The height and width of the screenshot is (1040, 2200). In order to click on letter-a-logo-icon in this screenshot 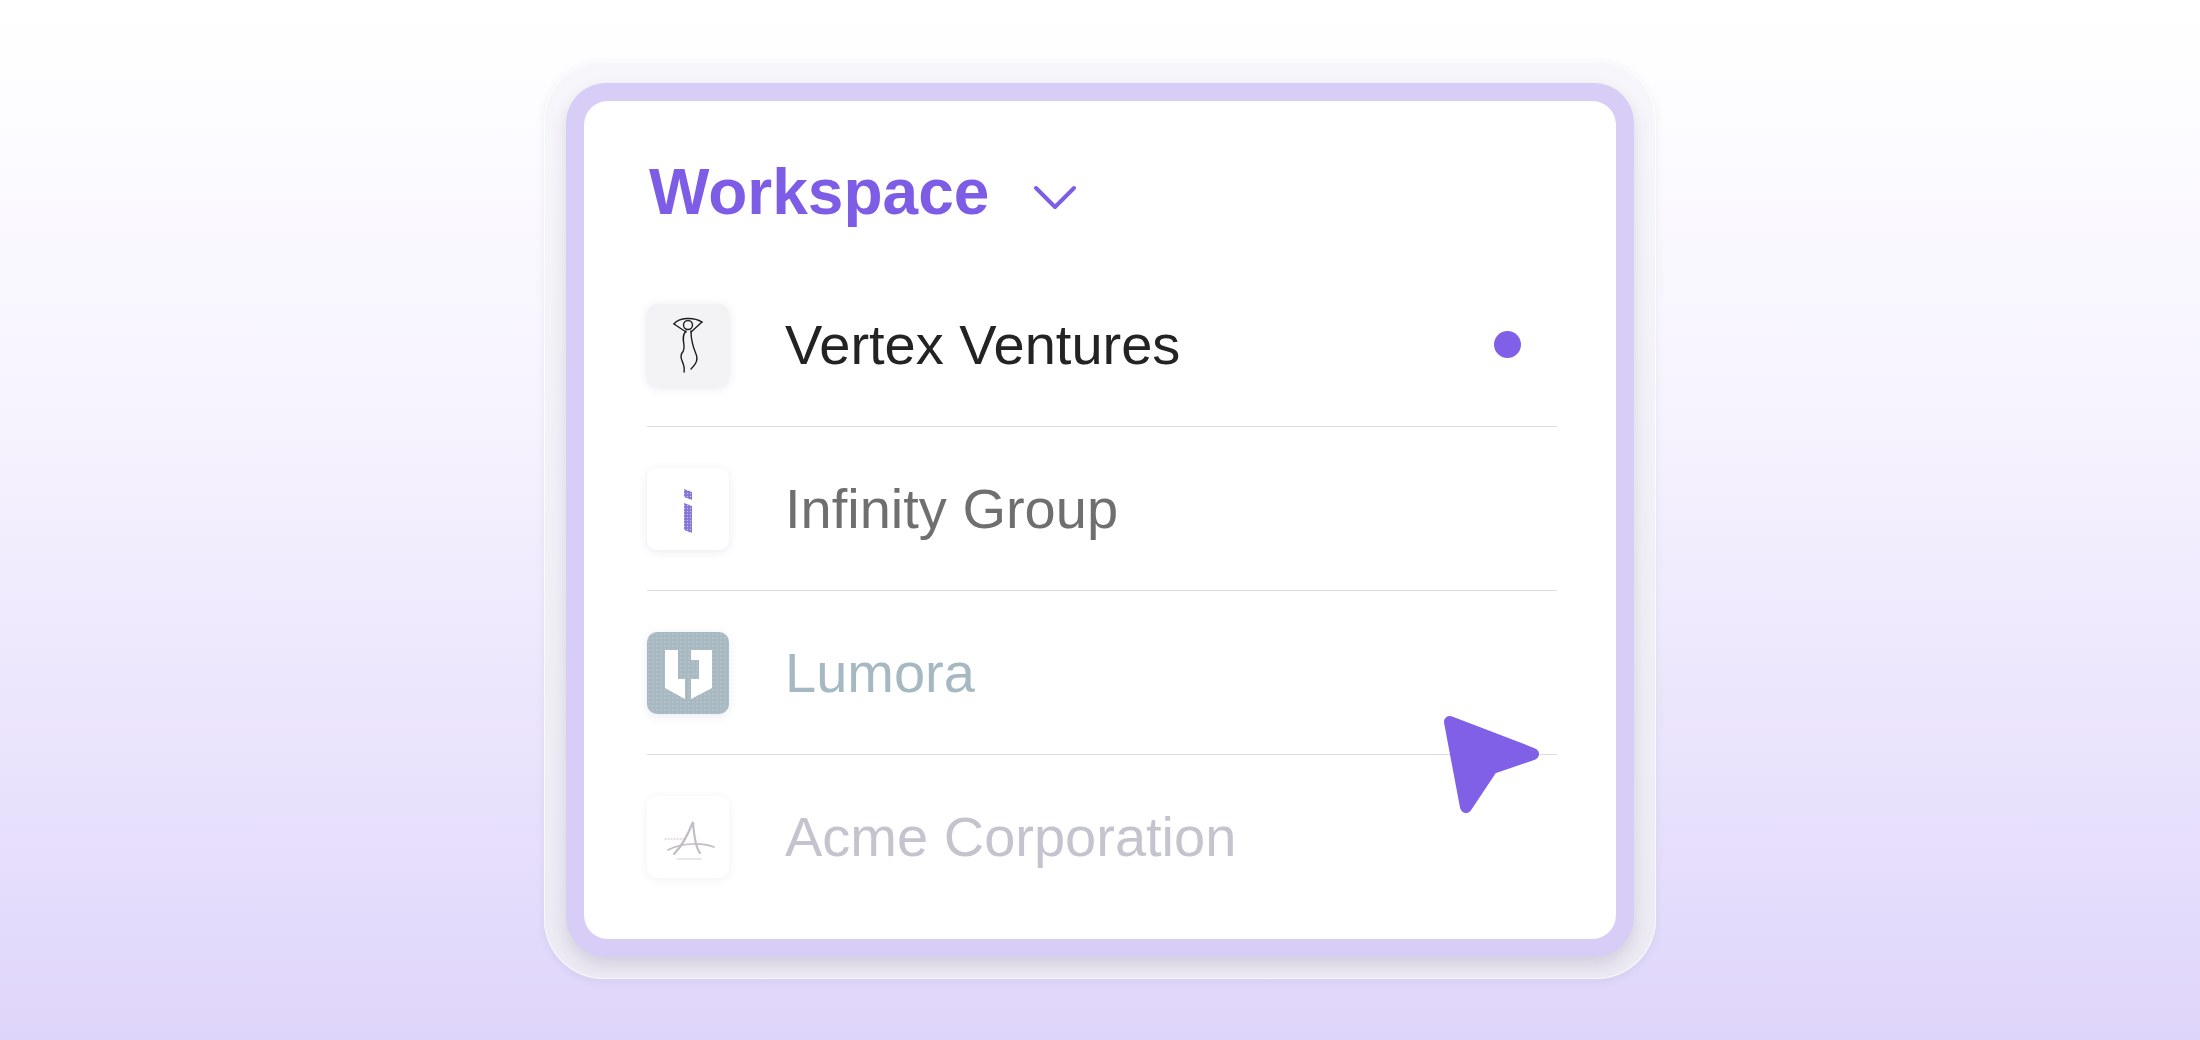, I will do `click(688, 836)`.